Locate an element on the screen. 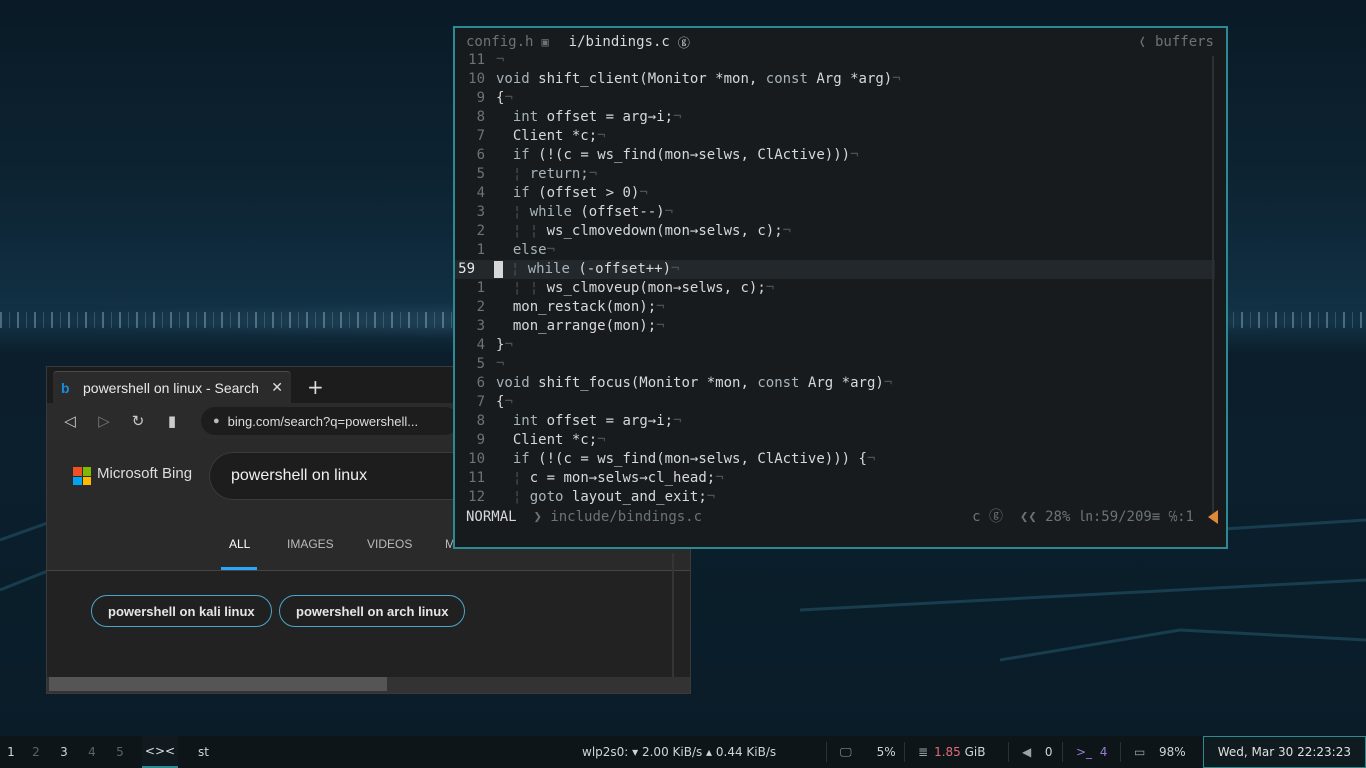  file-path: include/bindings.c is located at coordinates (626, 517).